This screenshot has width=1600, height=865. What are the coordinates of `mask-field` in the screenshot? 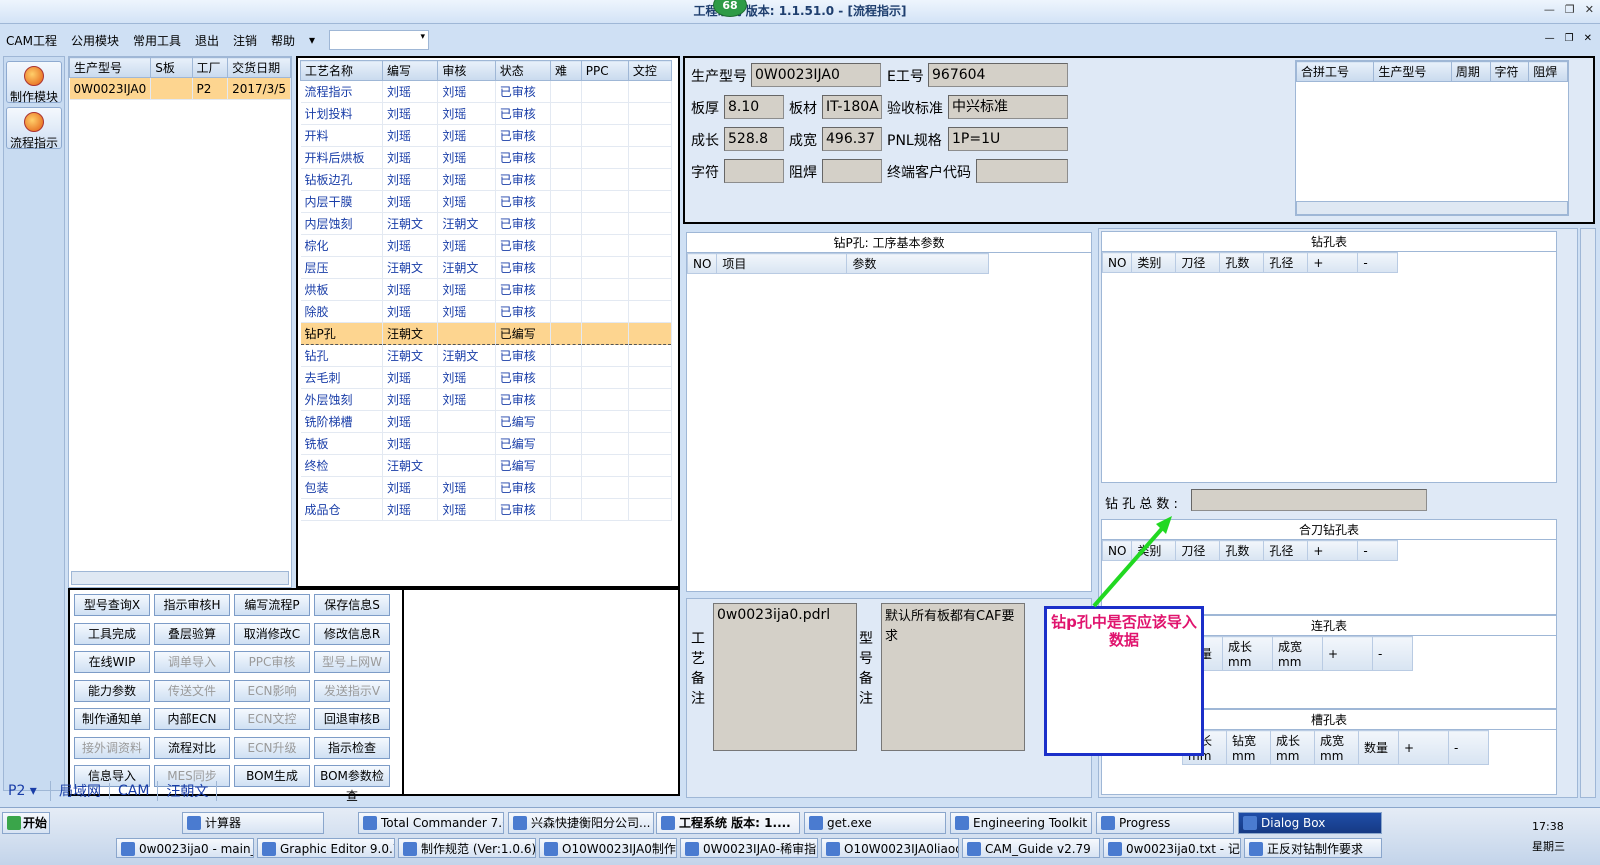 It's located at (852, 171).